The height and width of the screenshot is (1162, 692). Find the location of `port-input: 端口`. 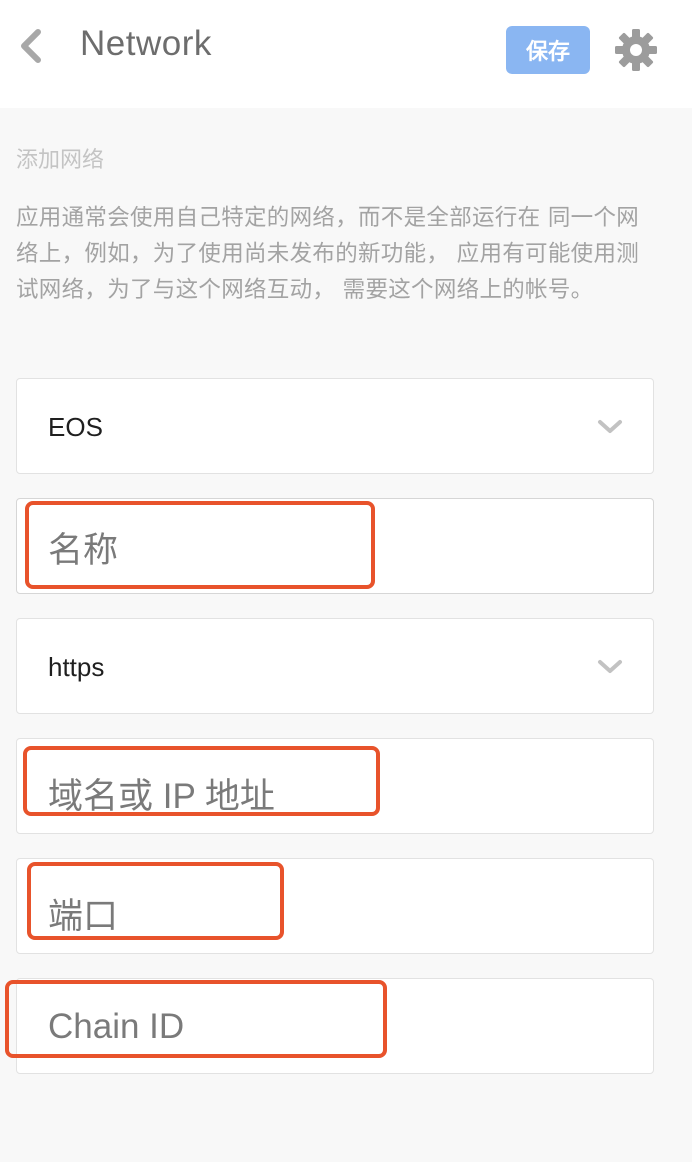

port-input: 端口 is located at coordinates (335, 906).